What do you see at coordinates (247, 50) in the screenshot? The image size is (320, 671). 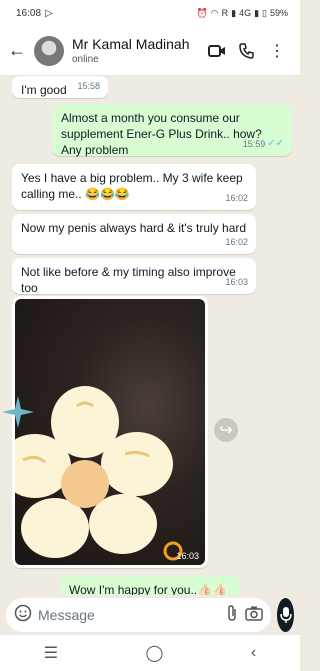 I see `phone-call-icon` at bounding box center [247, 50].